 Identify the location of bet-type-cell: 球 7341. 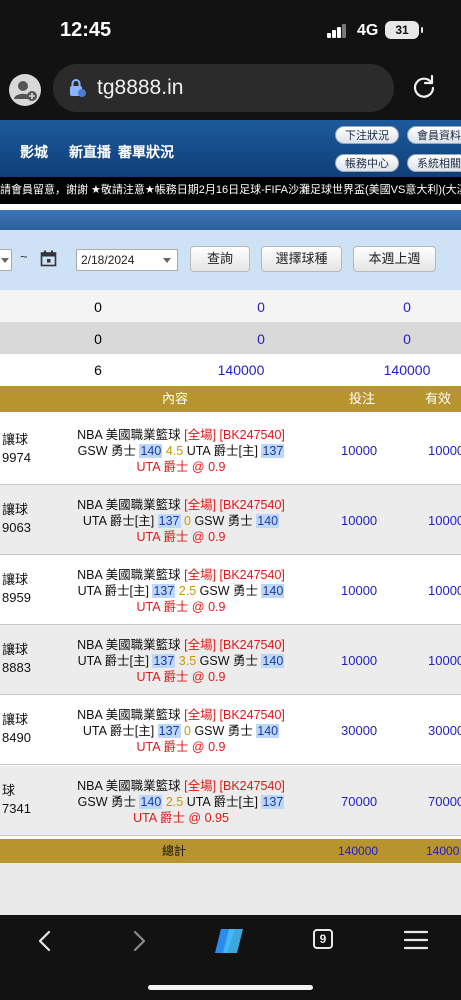
(16, 800).